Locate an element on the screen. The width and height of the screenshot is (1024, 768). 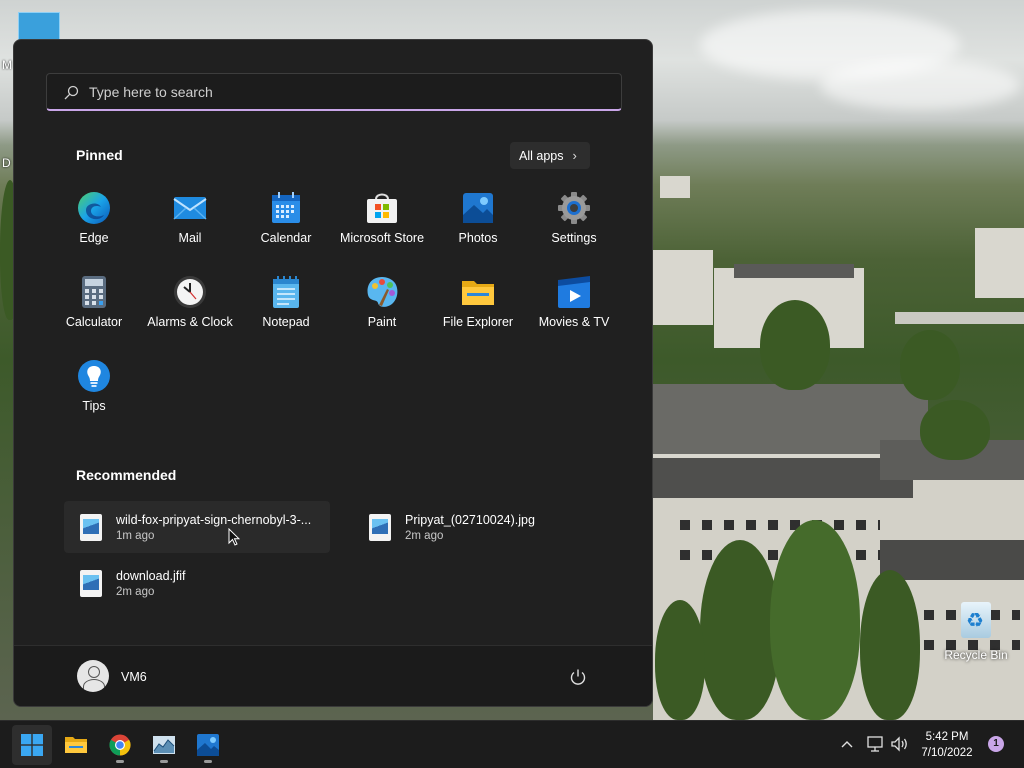
user-bar: VM6 is located at coordinates (333, 675).